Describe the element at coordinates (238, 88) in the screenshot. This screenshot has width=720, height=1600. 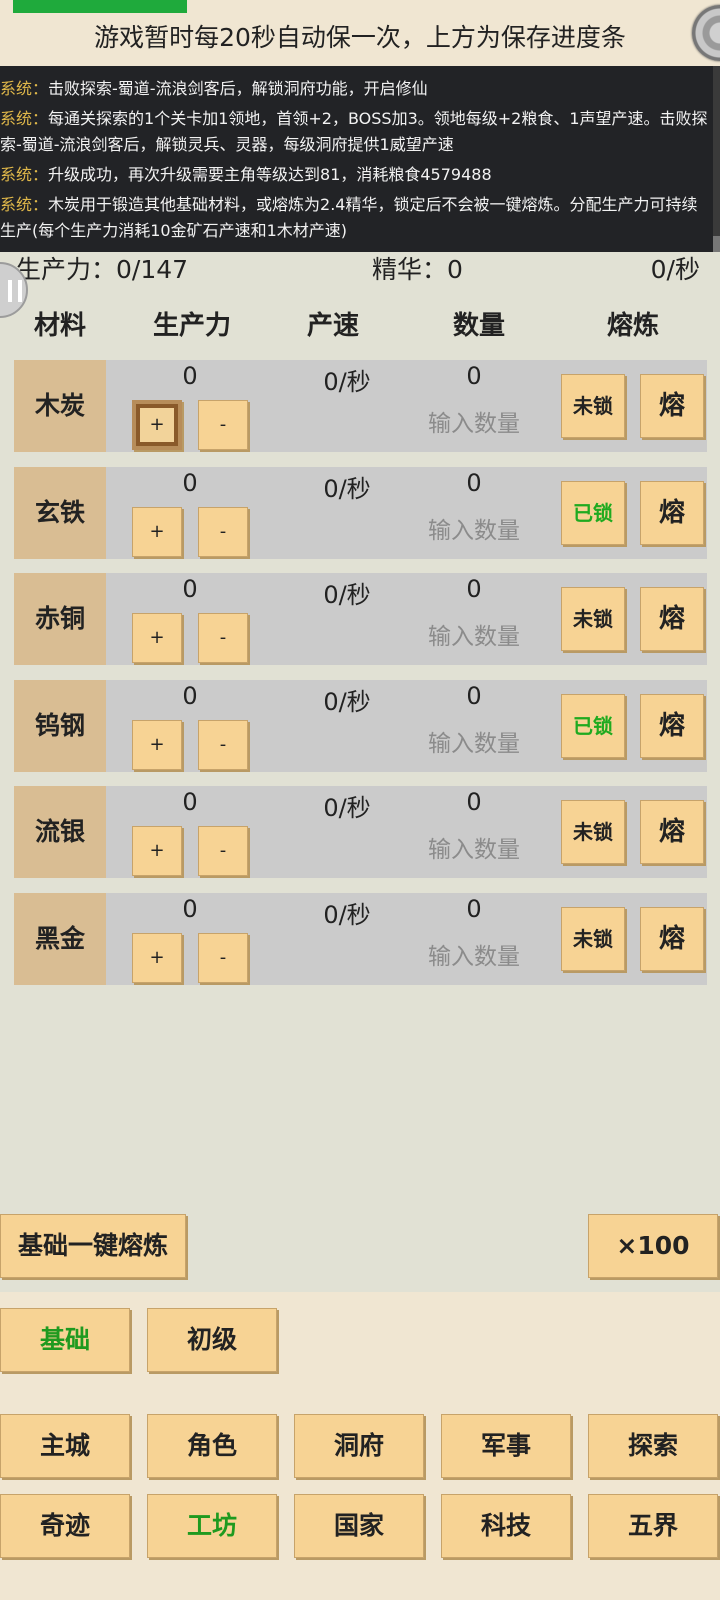
I see `log-text: 击败探索-蜀道-流浪剑客后，解锁洞府功能，开启修仙` at that location.